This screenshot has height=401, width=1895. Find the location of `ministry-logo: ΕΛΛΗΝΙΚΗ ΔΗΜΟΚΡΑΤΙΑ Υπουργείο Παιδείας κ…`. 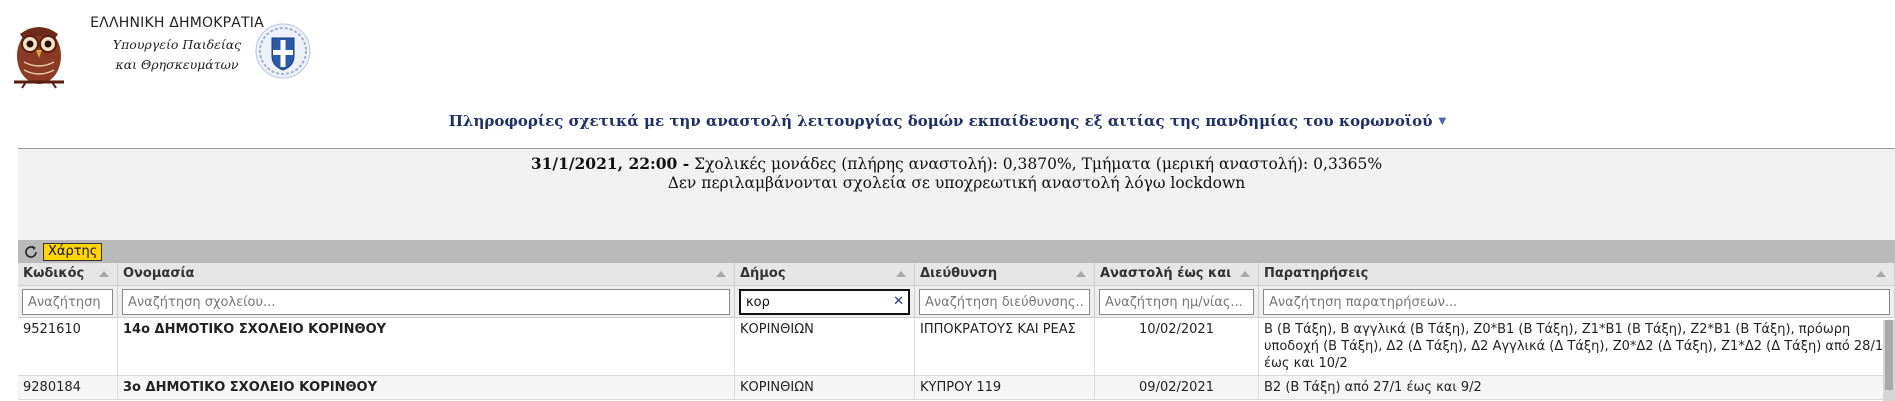

ministry-logo: ΕΛΛΗΝΙΚΗ ΔΗΜΟΚΡΑΤΙΑ Υπουργείο Παιδείας κ… is located at coordinates (163, 50).